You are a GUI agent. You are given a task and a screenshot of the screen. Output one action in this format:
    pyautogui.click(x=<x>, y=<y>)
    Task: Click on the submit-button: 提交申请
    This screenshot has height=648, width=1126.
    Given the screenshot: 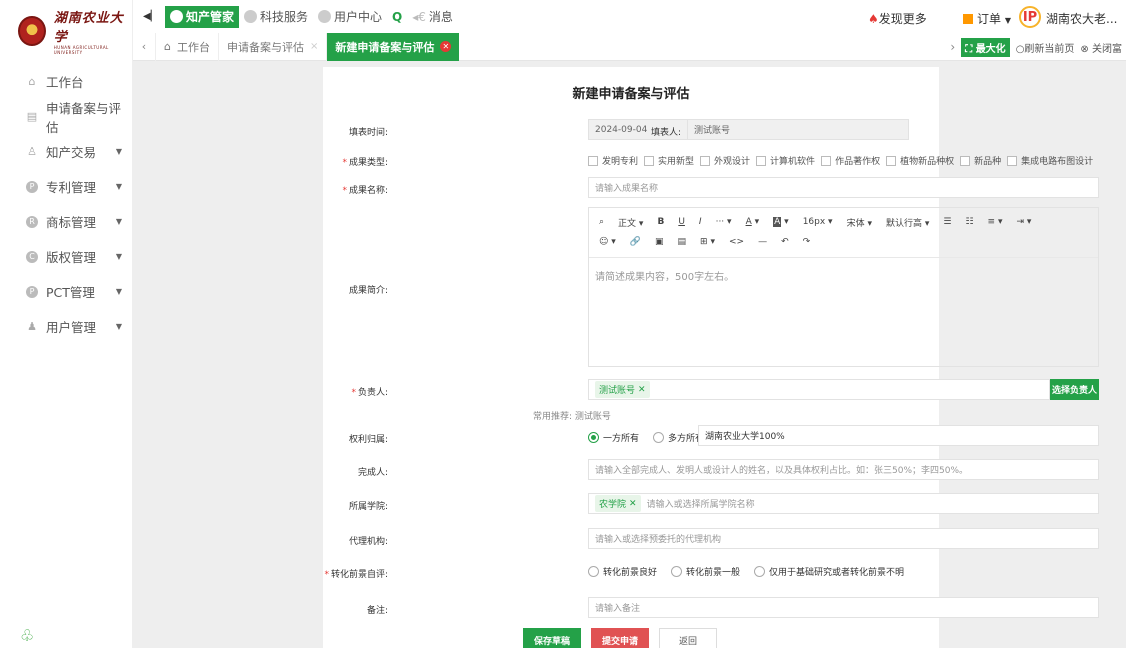 What is the action you would take?
    pyautogui.click(x=620, y=638)
    